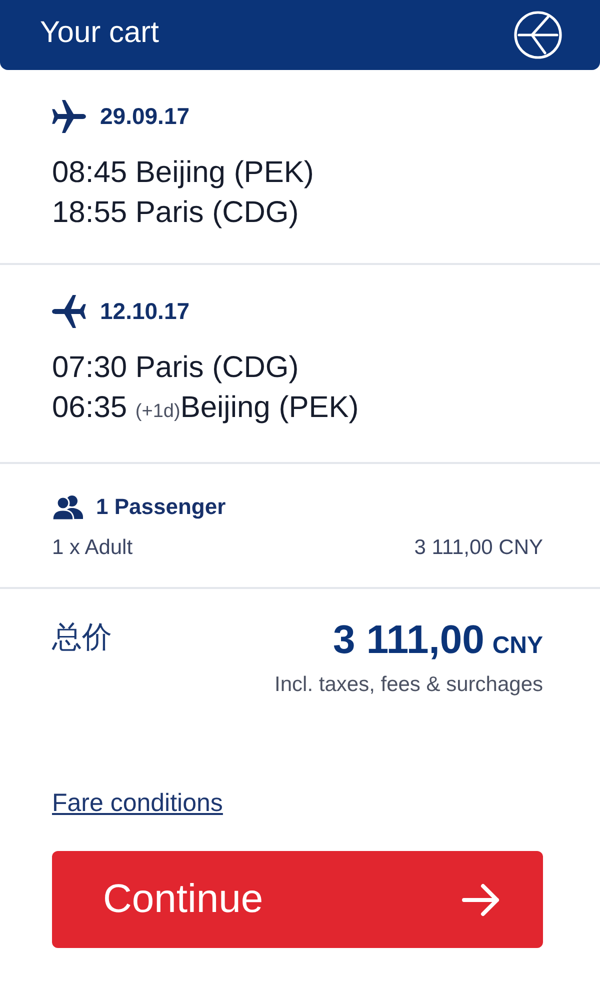 The height and width of the screenshot is (984, 600). Describe the element at coordinates (408, 684) in the screenshot. I see `tax-note: Incl. taxes, fees & surchages` at that location.